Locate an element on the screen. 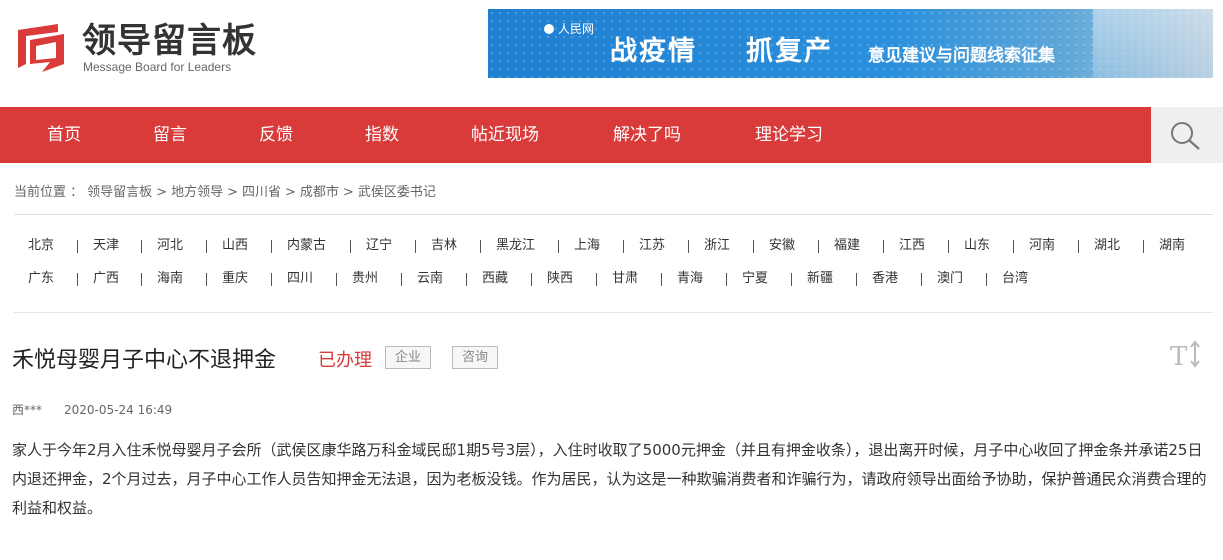  region-link: 江西 is located at coordinates (912, 246).